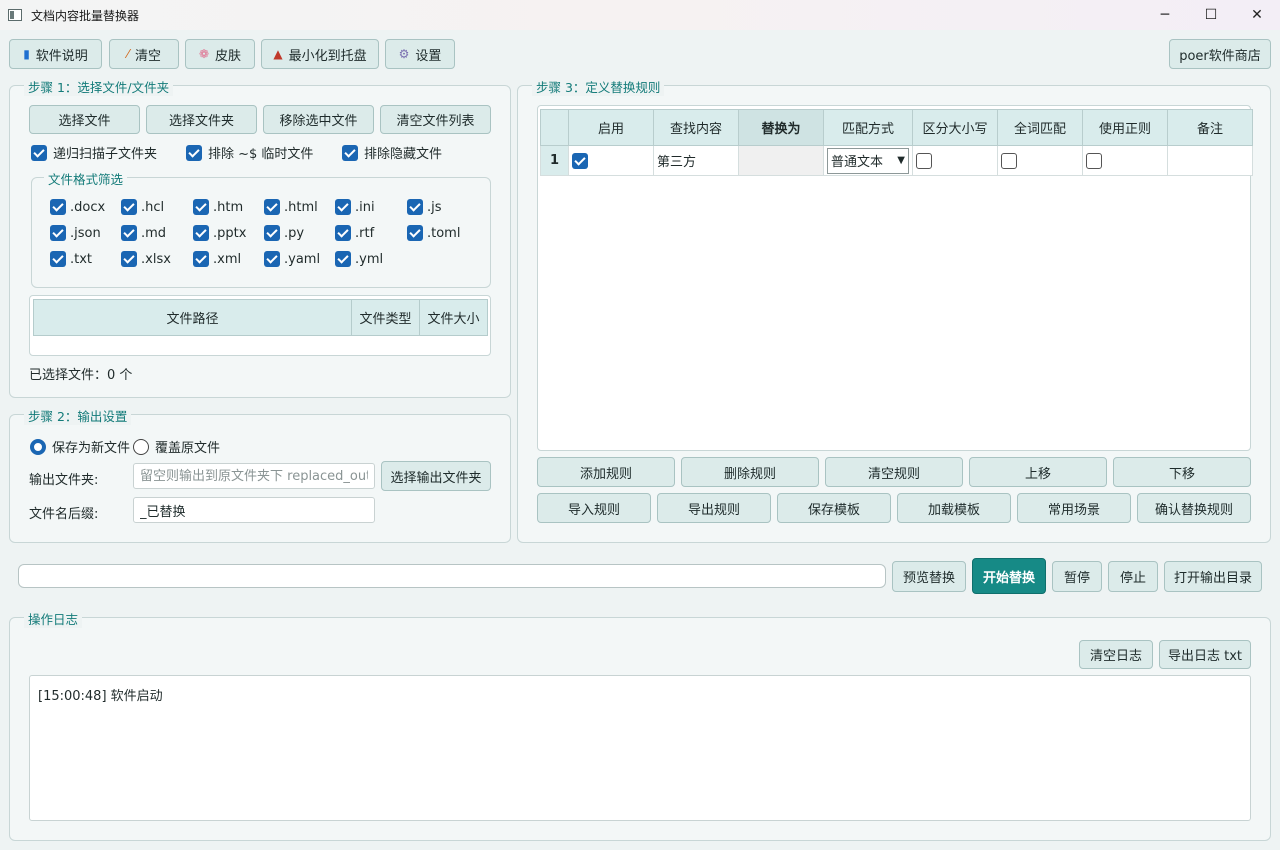 This screenshot has width=1280, height=850. I want to click on format-yaml: .yaml, so click(292, 259).